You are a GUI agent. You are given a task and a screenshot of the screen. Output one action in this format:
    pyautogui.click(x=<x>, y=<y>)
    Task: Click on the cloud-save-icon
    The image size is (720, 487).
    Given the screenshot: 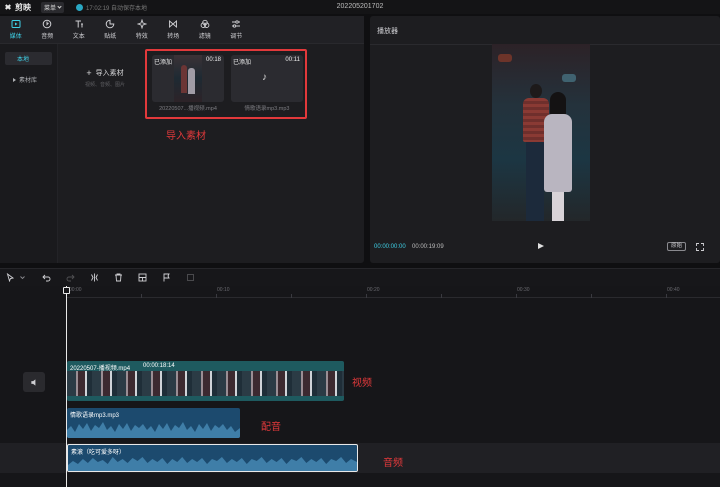 What is the action you would take?
    pyautogui.click(x=80, y=7)
    